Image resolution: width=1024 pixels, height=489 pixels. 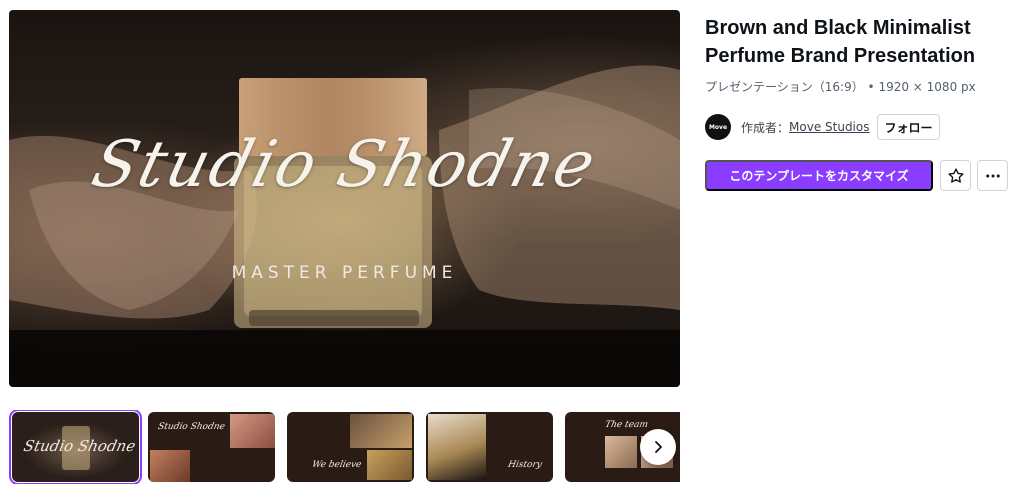 What do you see at coordinates (626, 425) in the screenshot?
I see `thumb-script: The team` at bounding box center [626, 425].